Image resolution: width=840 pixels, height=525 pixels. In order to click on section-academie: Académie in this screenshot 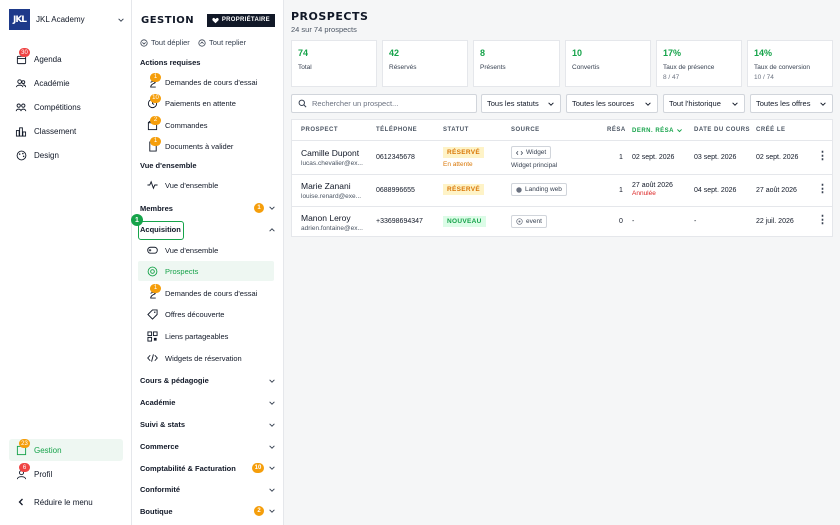, I will do `click(208, 402)`.